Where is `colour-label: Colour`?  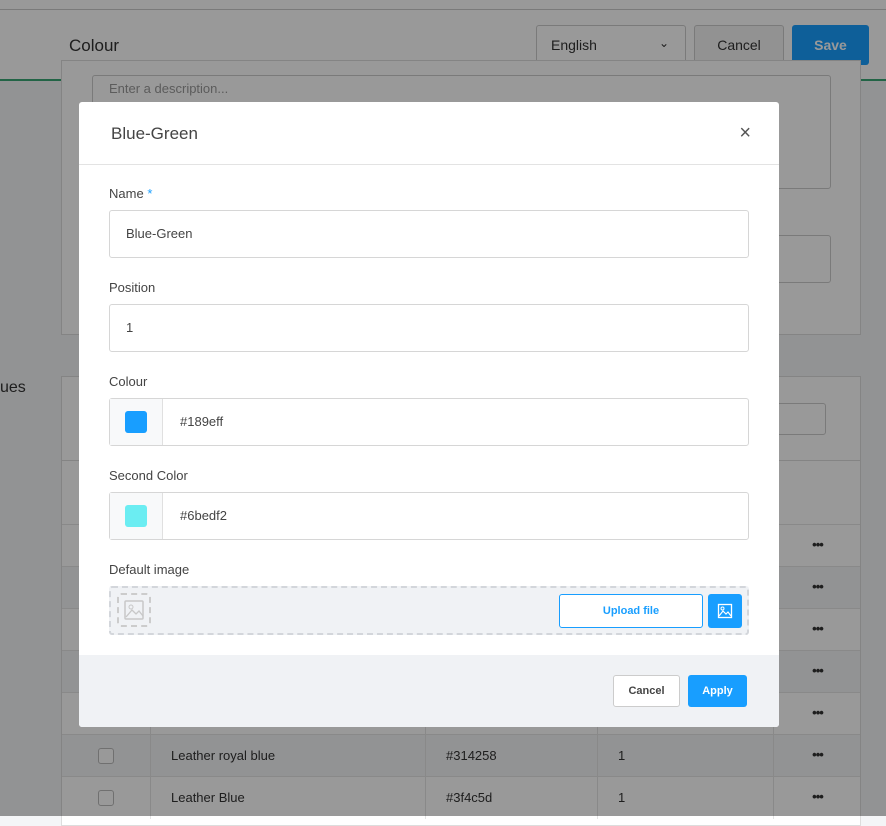 colour-label: Colour is located at coordinates (128, 381).